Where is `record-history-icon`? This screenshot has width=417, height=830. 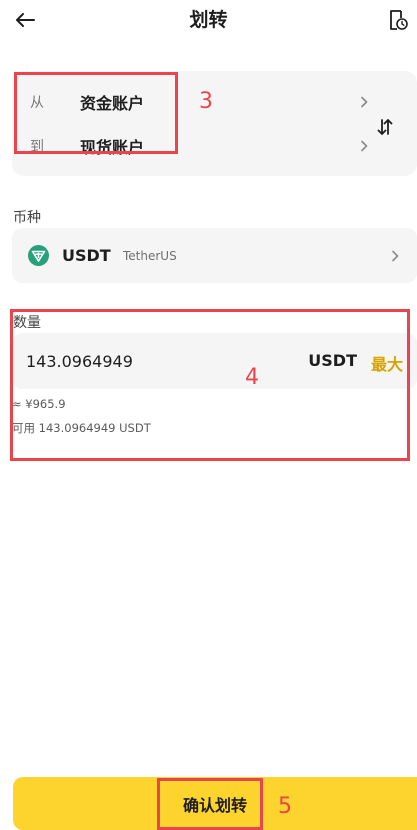
record-history-icon is located at coordinates (399, 20).